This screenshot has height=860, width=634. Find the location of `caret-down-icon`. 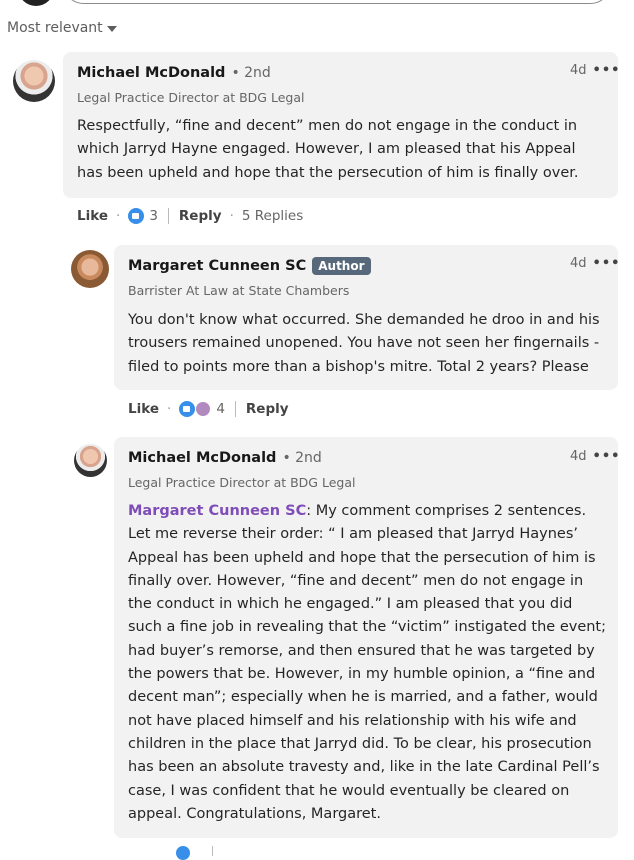

caret-down-icon is located at coordinates (111, 28).